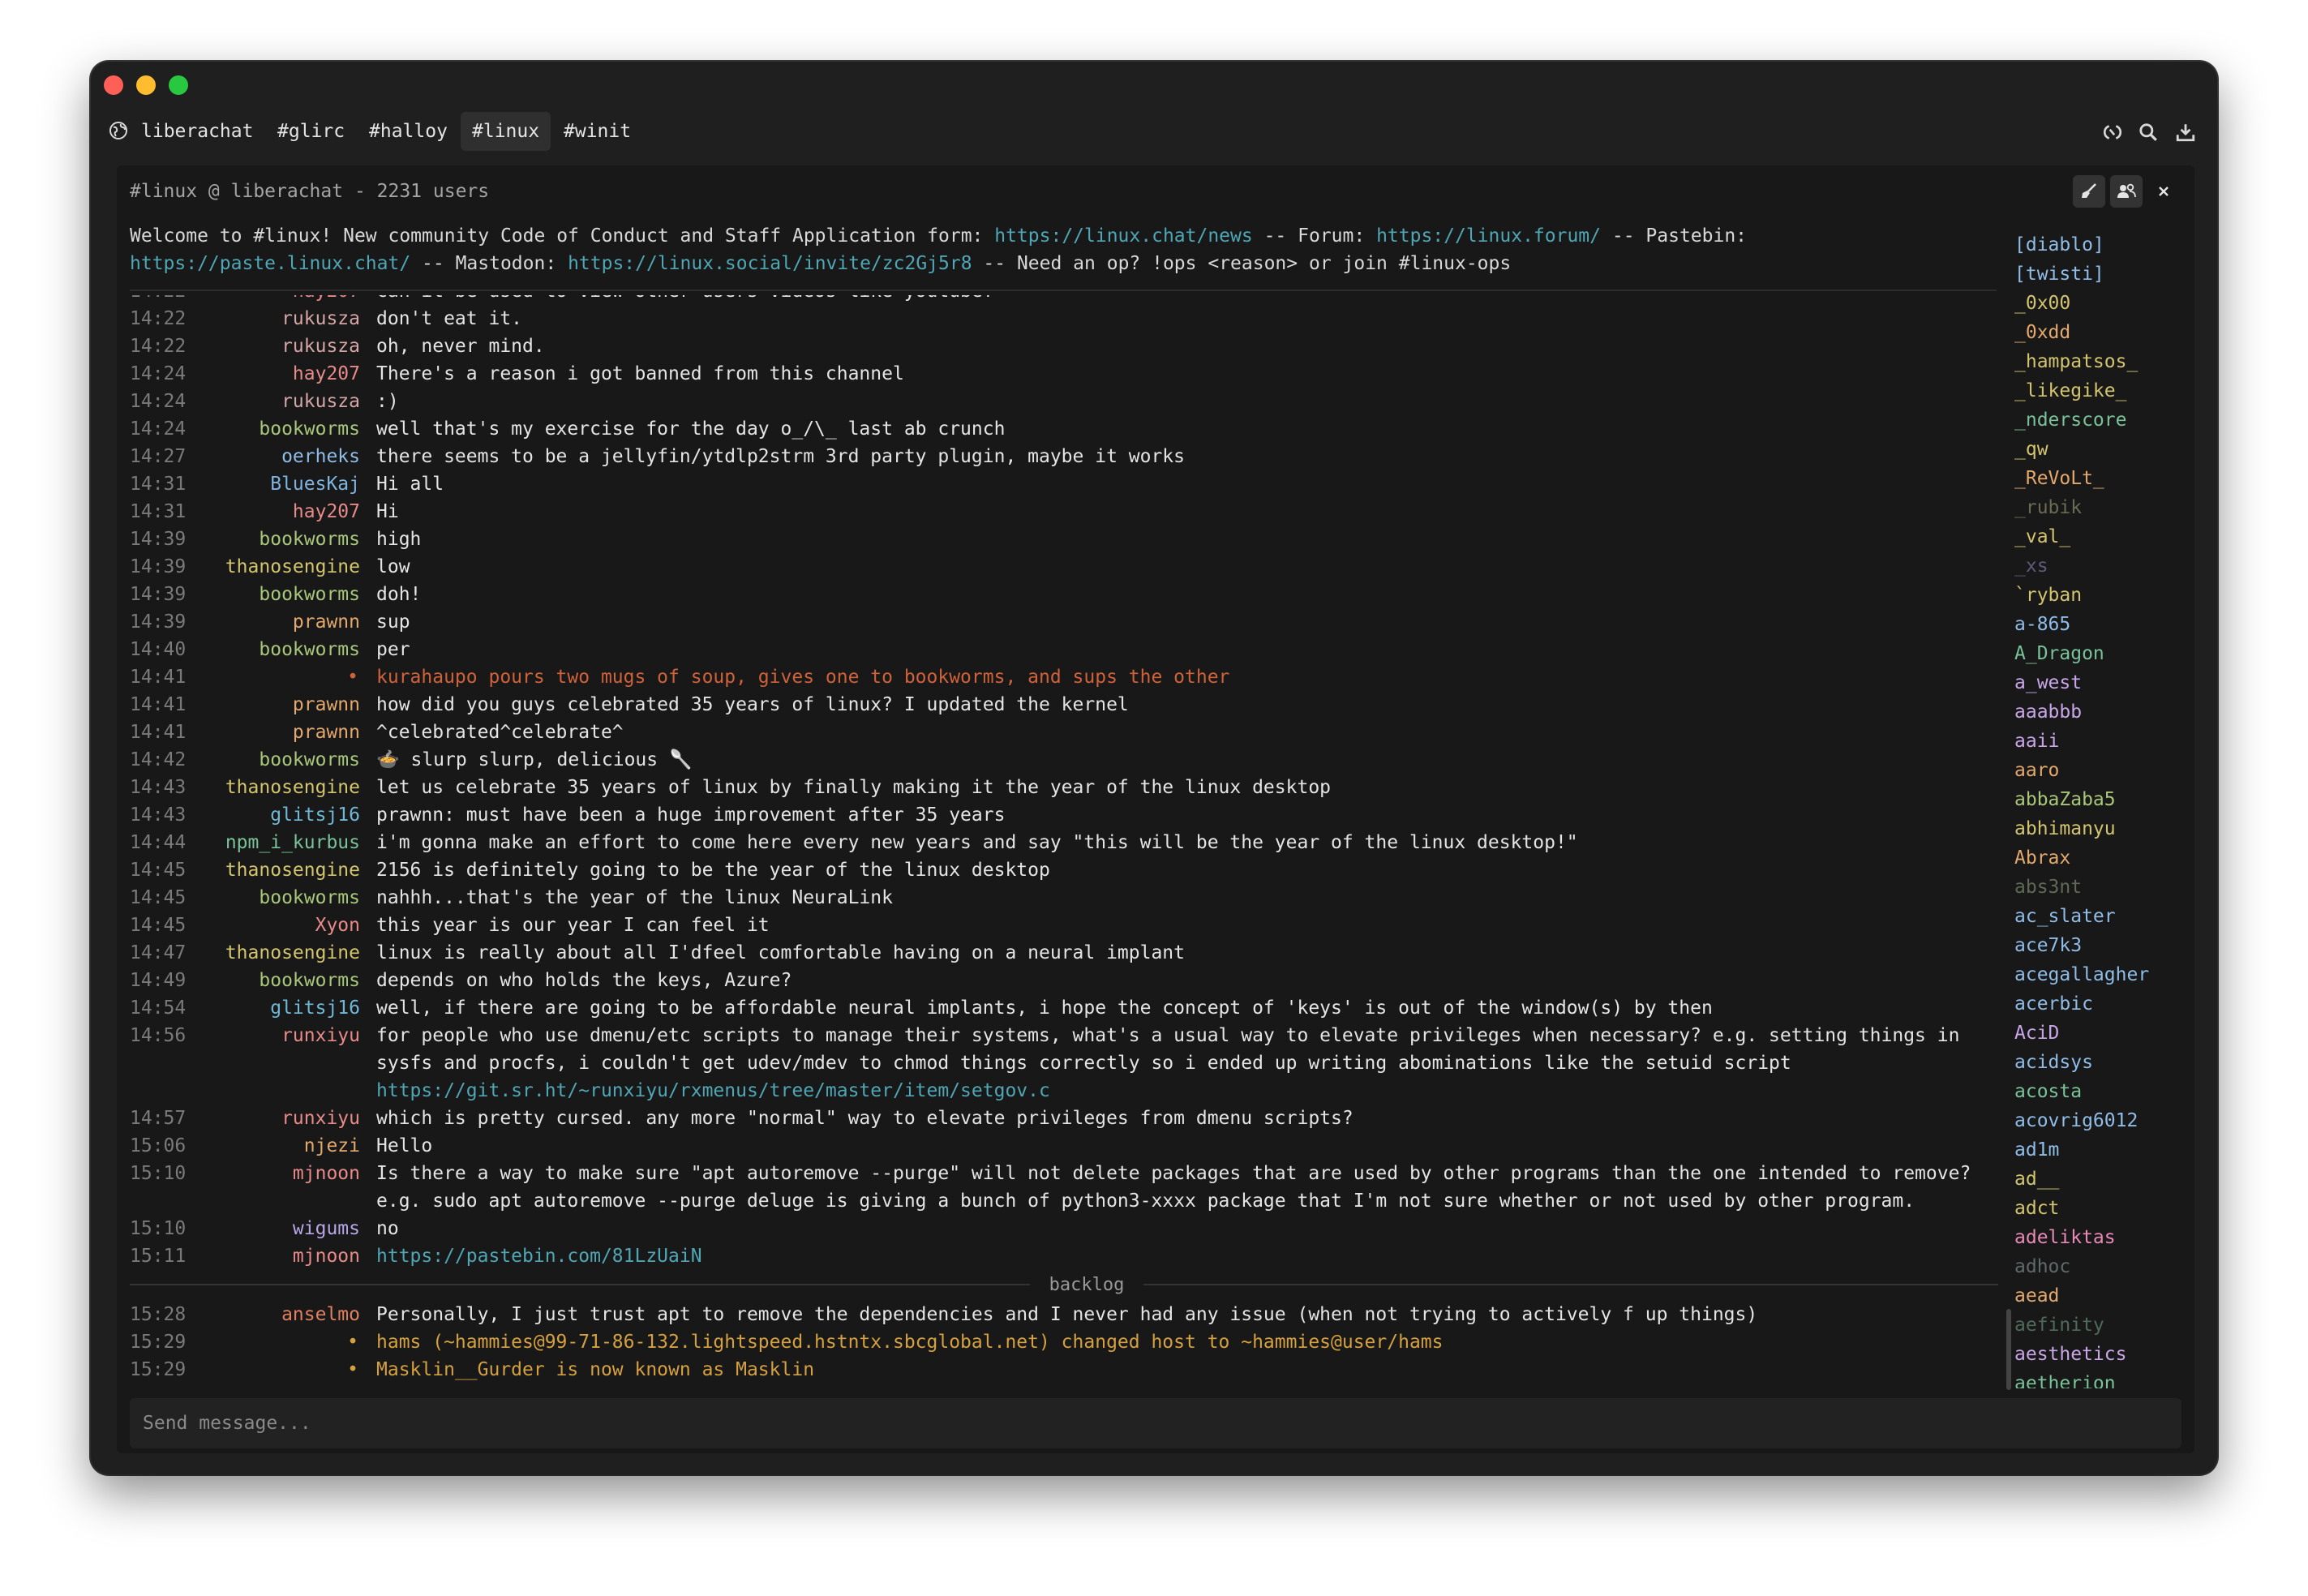 This screenshot has width=2308, height=1596. Describe the element at coordinates (2112, 132) in the screenshot. I see `refresh-icon` at that location.